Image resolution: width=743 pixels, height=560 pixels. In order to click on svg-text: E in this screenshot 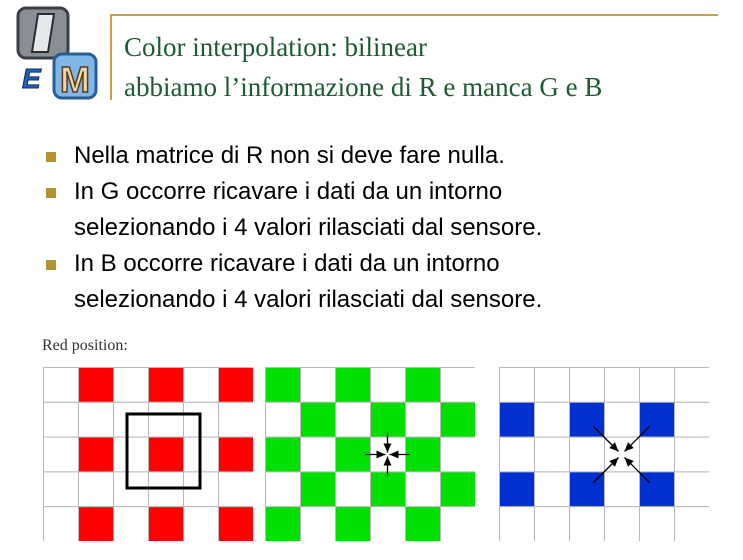, I will do `click(32, 78)`.